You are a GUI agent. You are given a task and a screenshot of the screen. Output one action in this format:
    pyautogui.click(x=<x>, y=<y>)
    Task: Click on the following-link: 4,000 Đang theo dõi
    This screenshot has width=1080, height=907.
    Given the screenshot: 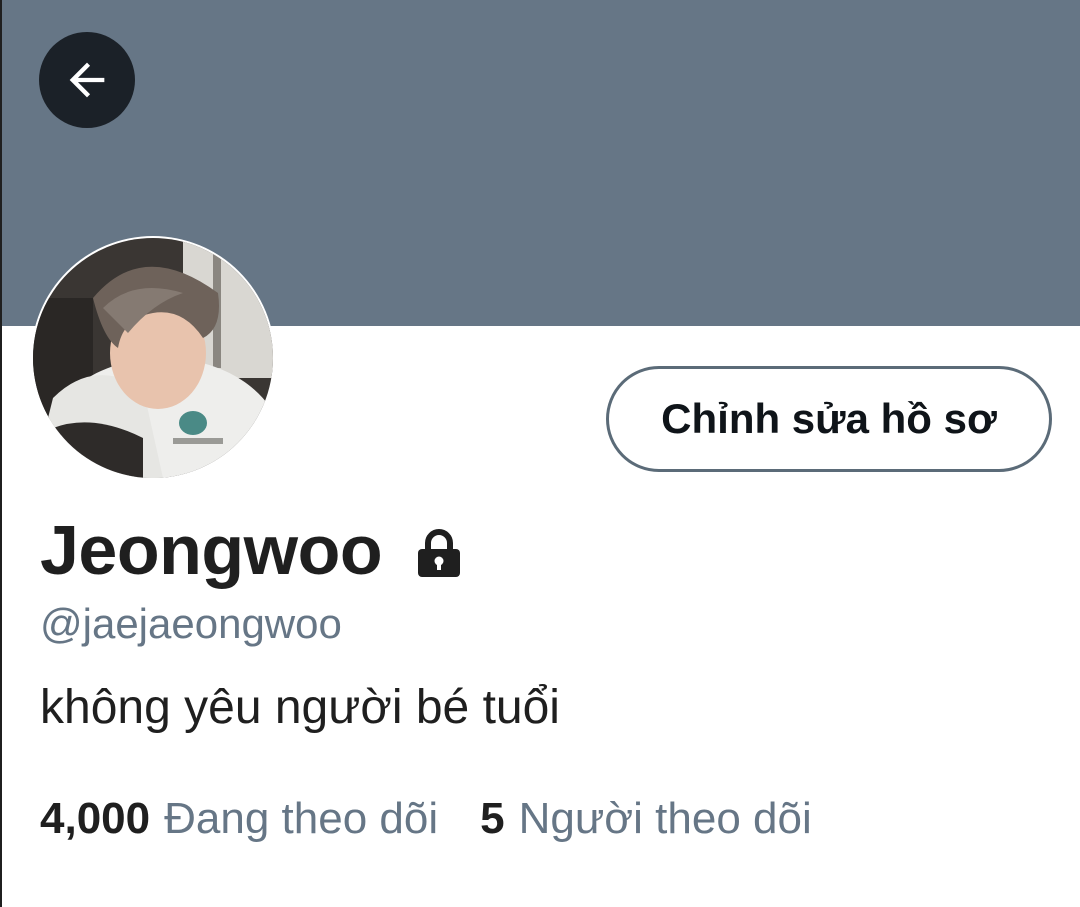 What is the action you would take?
    pyautogui.click(x=239, y=819)
    